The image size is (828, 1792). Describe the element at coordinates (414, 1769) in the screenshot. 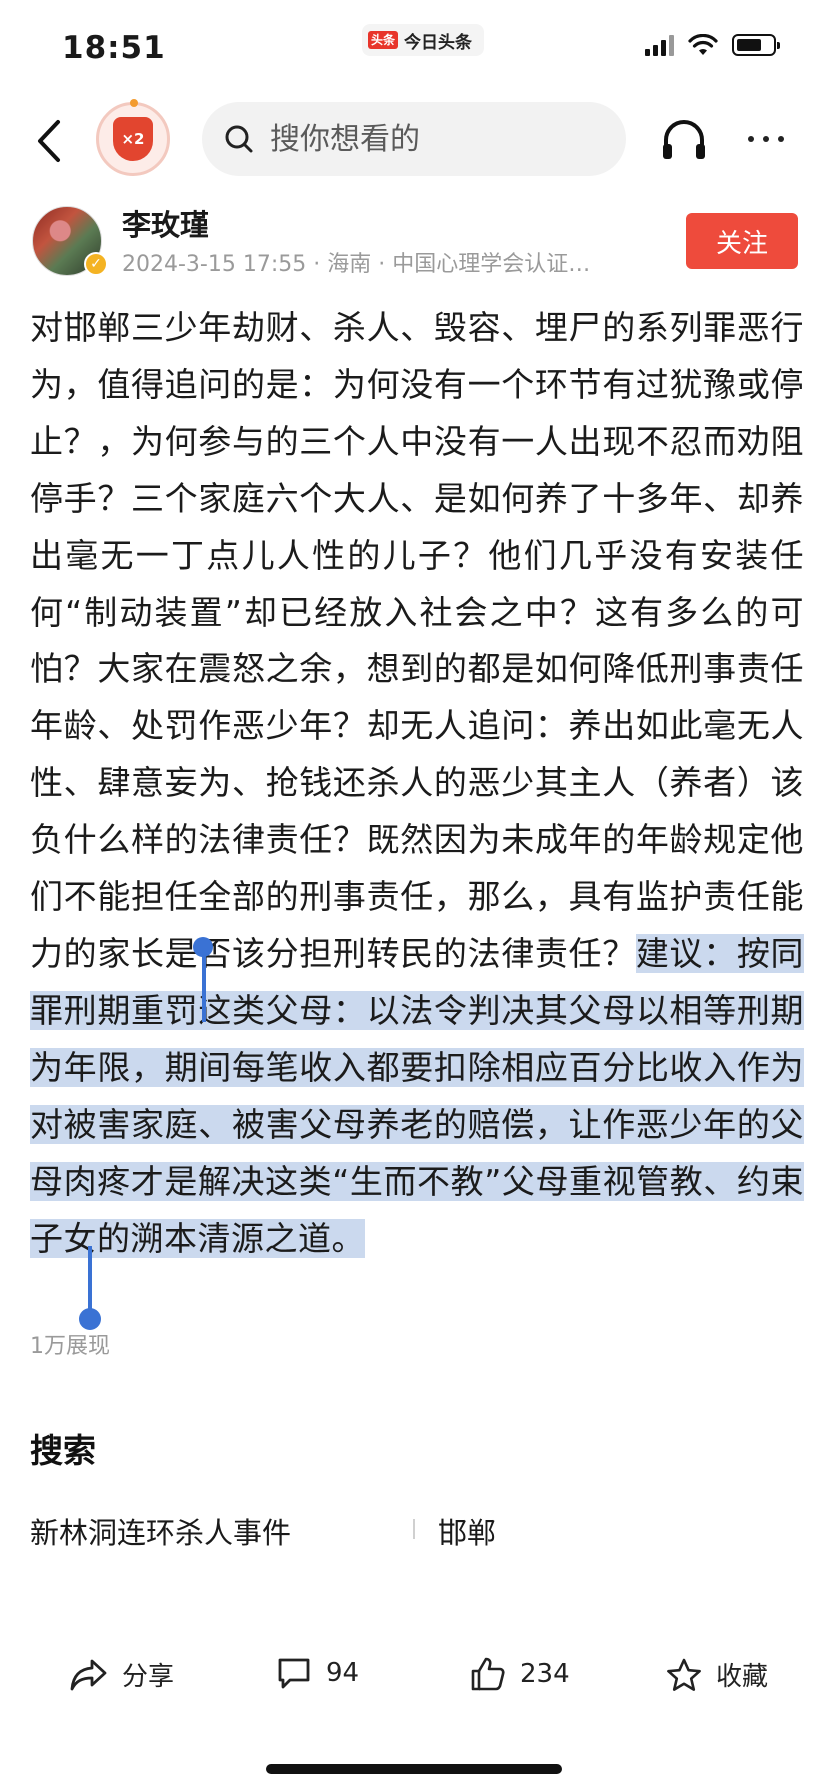

I see `home-indicator` at that location.